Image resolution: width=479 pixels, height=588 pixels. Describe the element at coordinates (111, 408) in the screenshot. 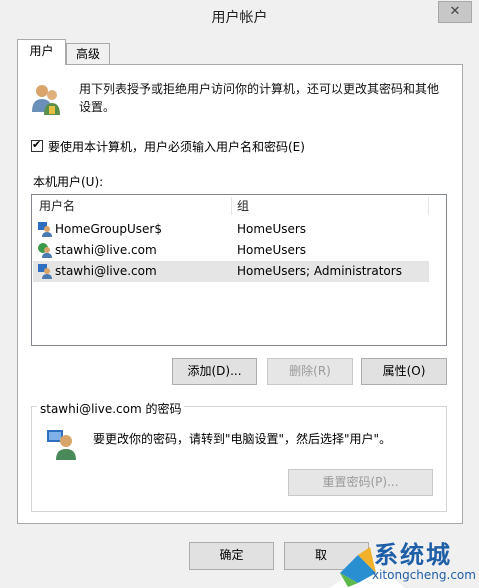

I see `password-group-title: stawhi@live.com 的密码` at that location.